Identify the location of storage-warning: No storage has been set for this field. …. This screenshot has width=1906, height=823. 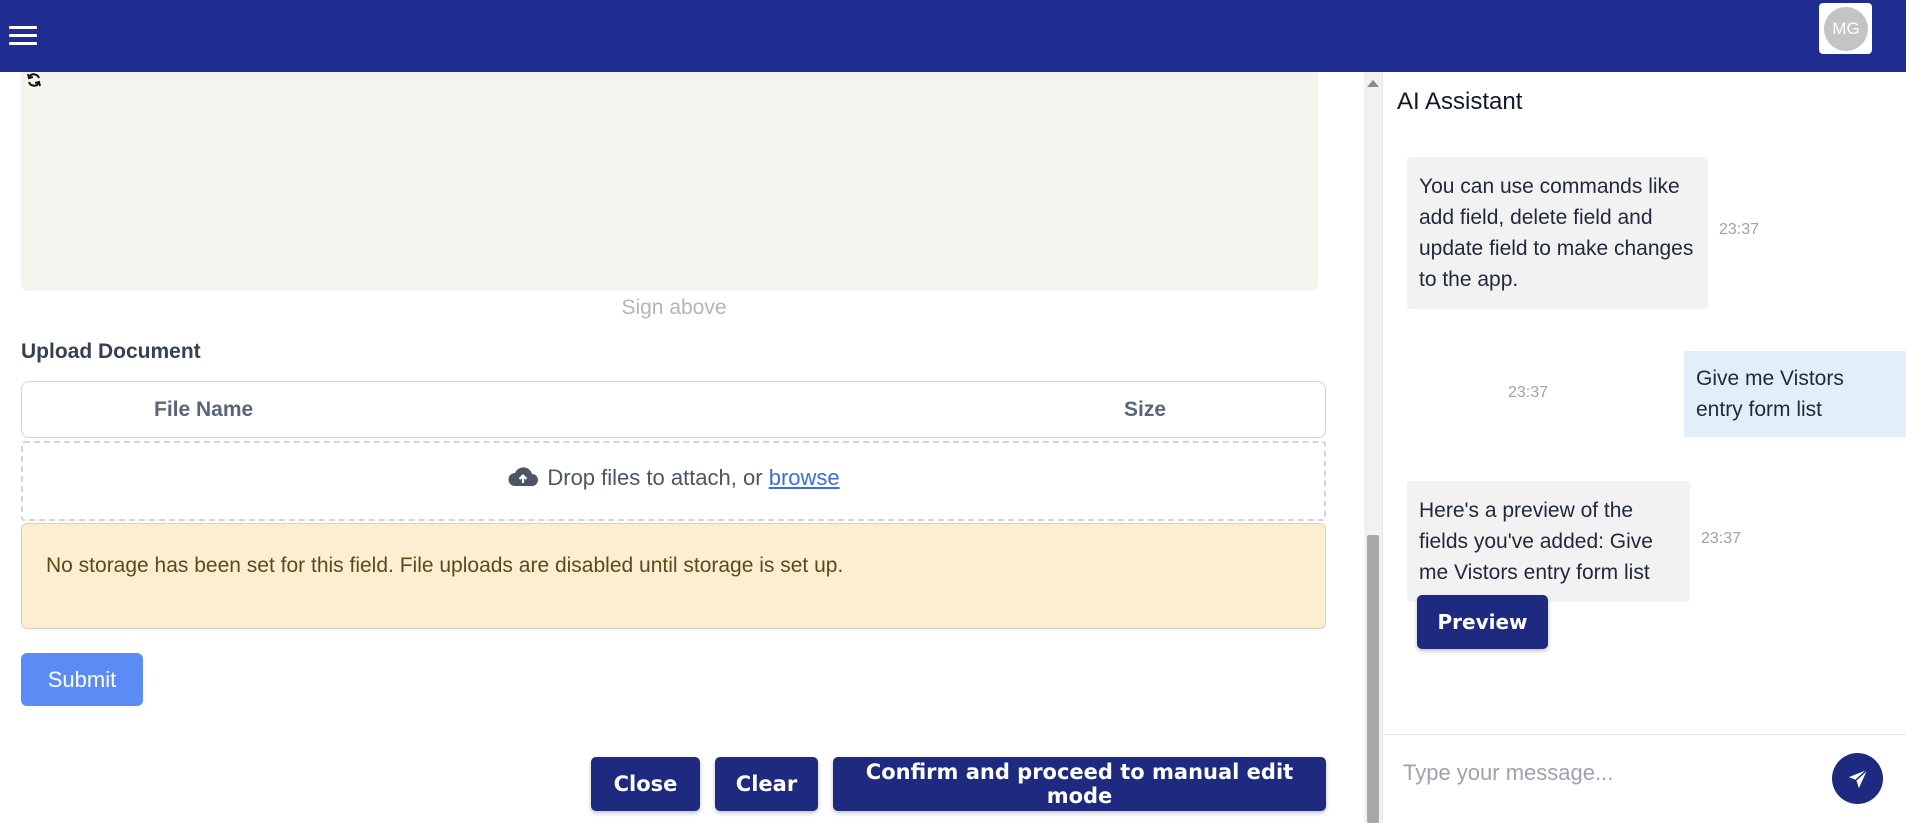
(673, 576).